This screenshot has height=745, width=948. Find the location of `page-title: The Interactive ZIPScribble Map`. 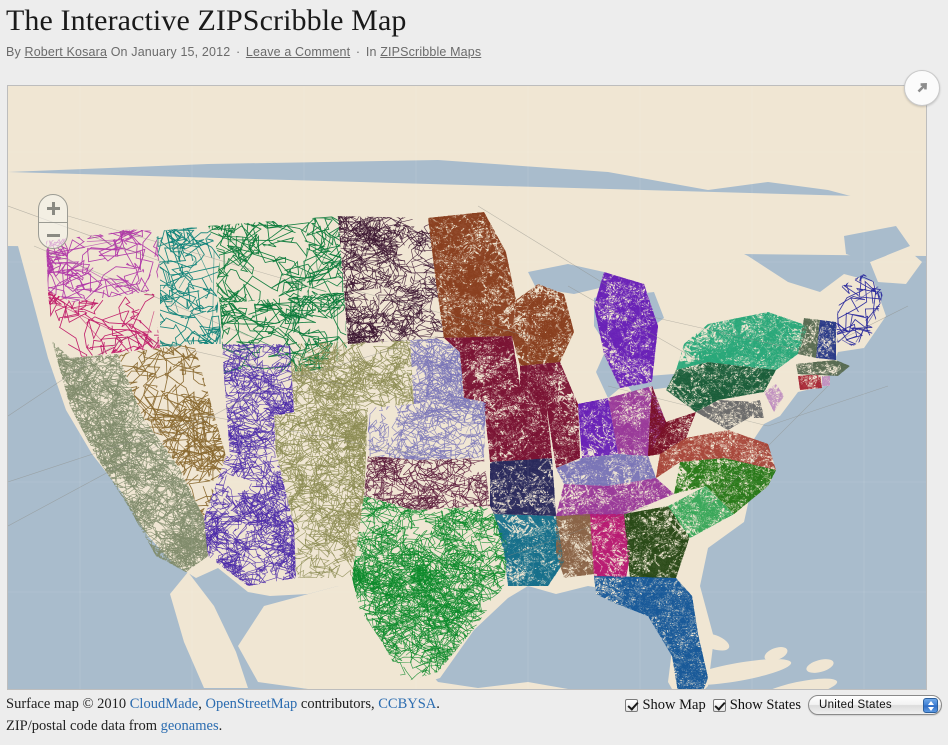

page-title: The Interactive ZIPScribble Map is located at coordinates (206, 20).